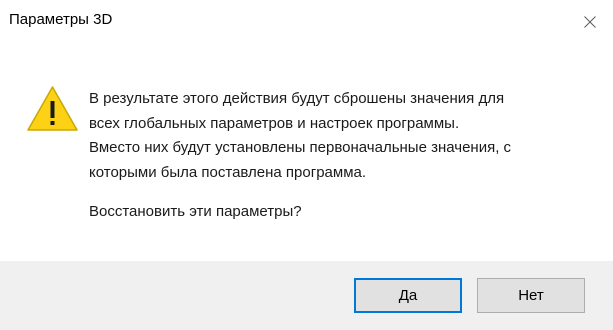 The image size is (613, 330). I want to click on close-button, so click(590, 22).